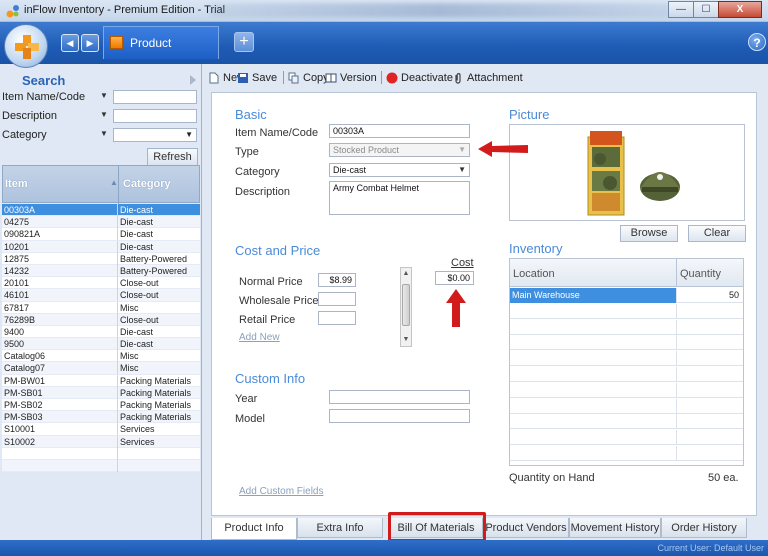 The image size is (768, 556). What do you see at coordinates (193, 80) in the screenshot?
I see `collapse-sidebar-icon` at bounding box center [193, 80].